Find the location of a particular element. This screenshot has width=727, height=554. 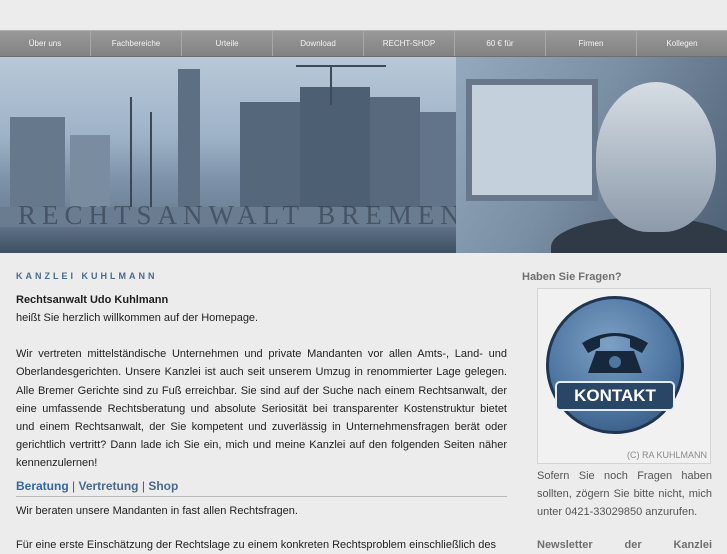

service-tabs: Beratung | Vertretung | Shop is located at coordinates (261, 488).